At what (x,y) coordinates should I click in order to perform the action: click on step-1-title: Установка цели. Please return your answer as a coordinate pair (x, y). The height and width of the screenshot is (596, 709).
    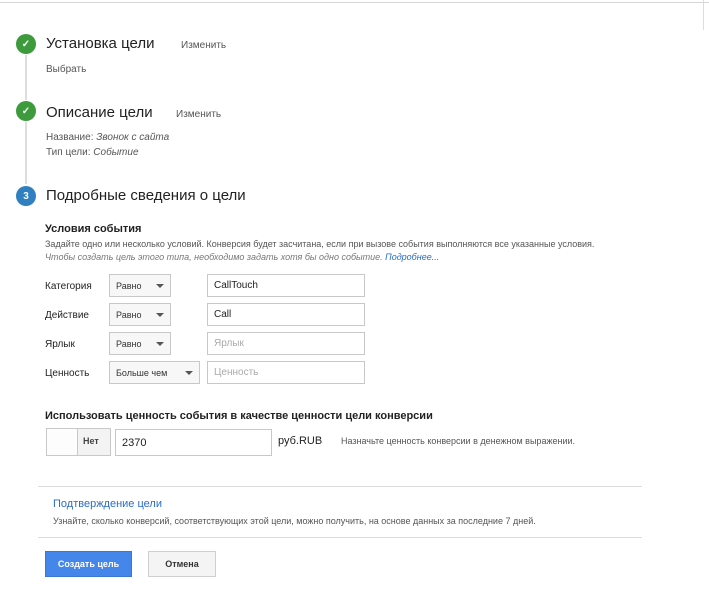
    Looking at the image, I should click on (100, 43).